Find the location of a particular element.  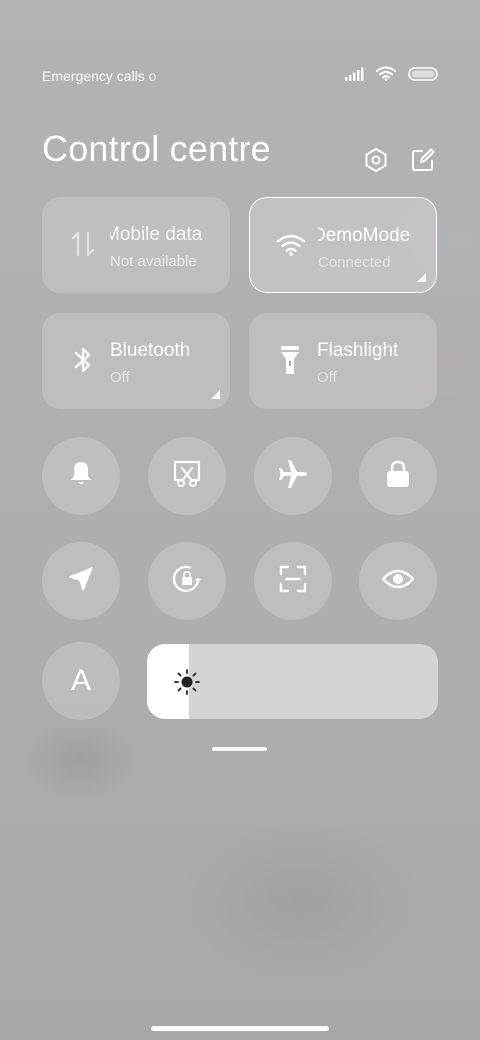

flashlight-icon is located at coordinates (290, 360).